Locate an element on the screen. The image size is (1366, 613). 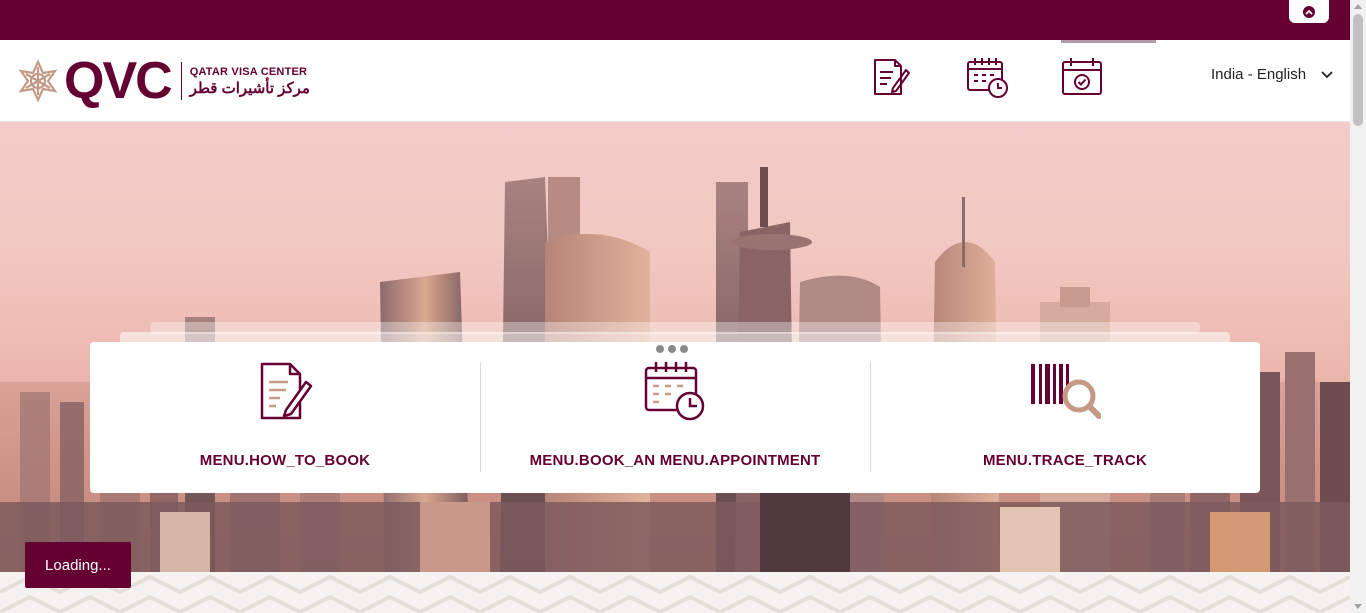
page-scrollbar is located at coordinates (1358, 306).